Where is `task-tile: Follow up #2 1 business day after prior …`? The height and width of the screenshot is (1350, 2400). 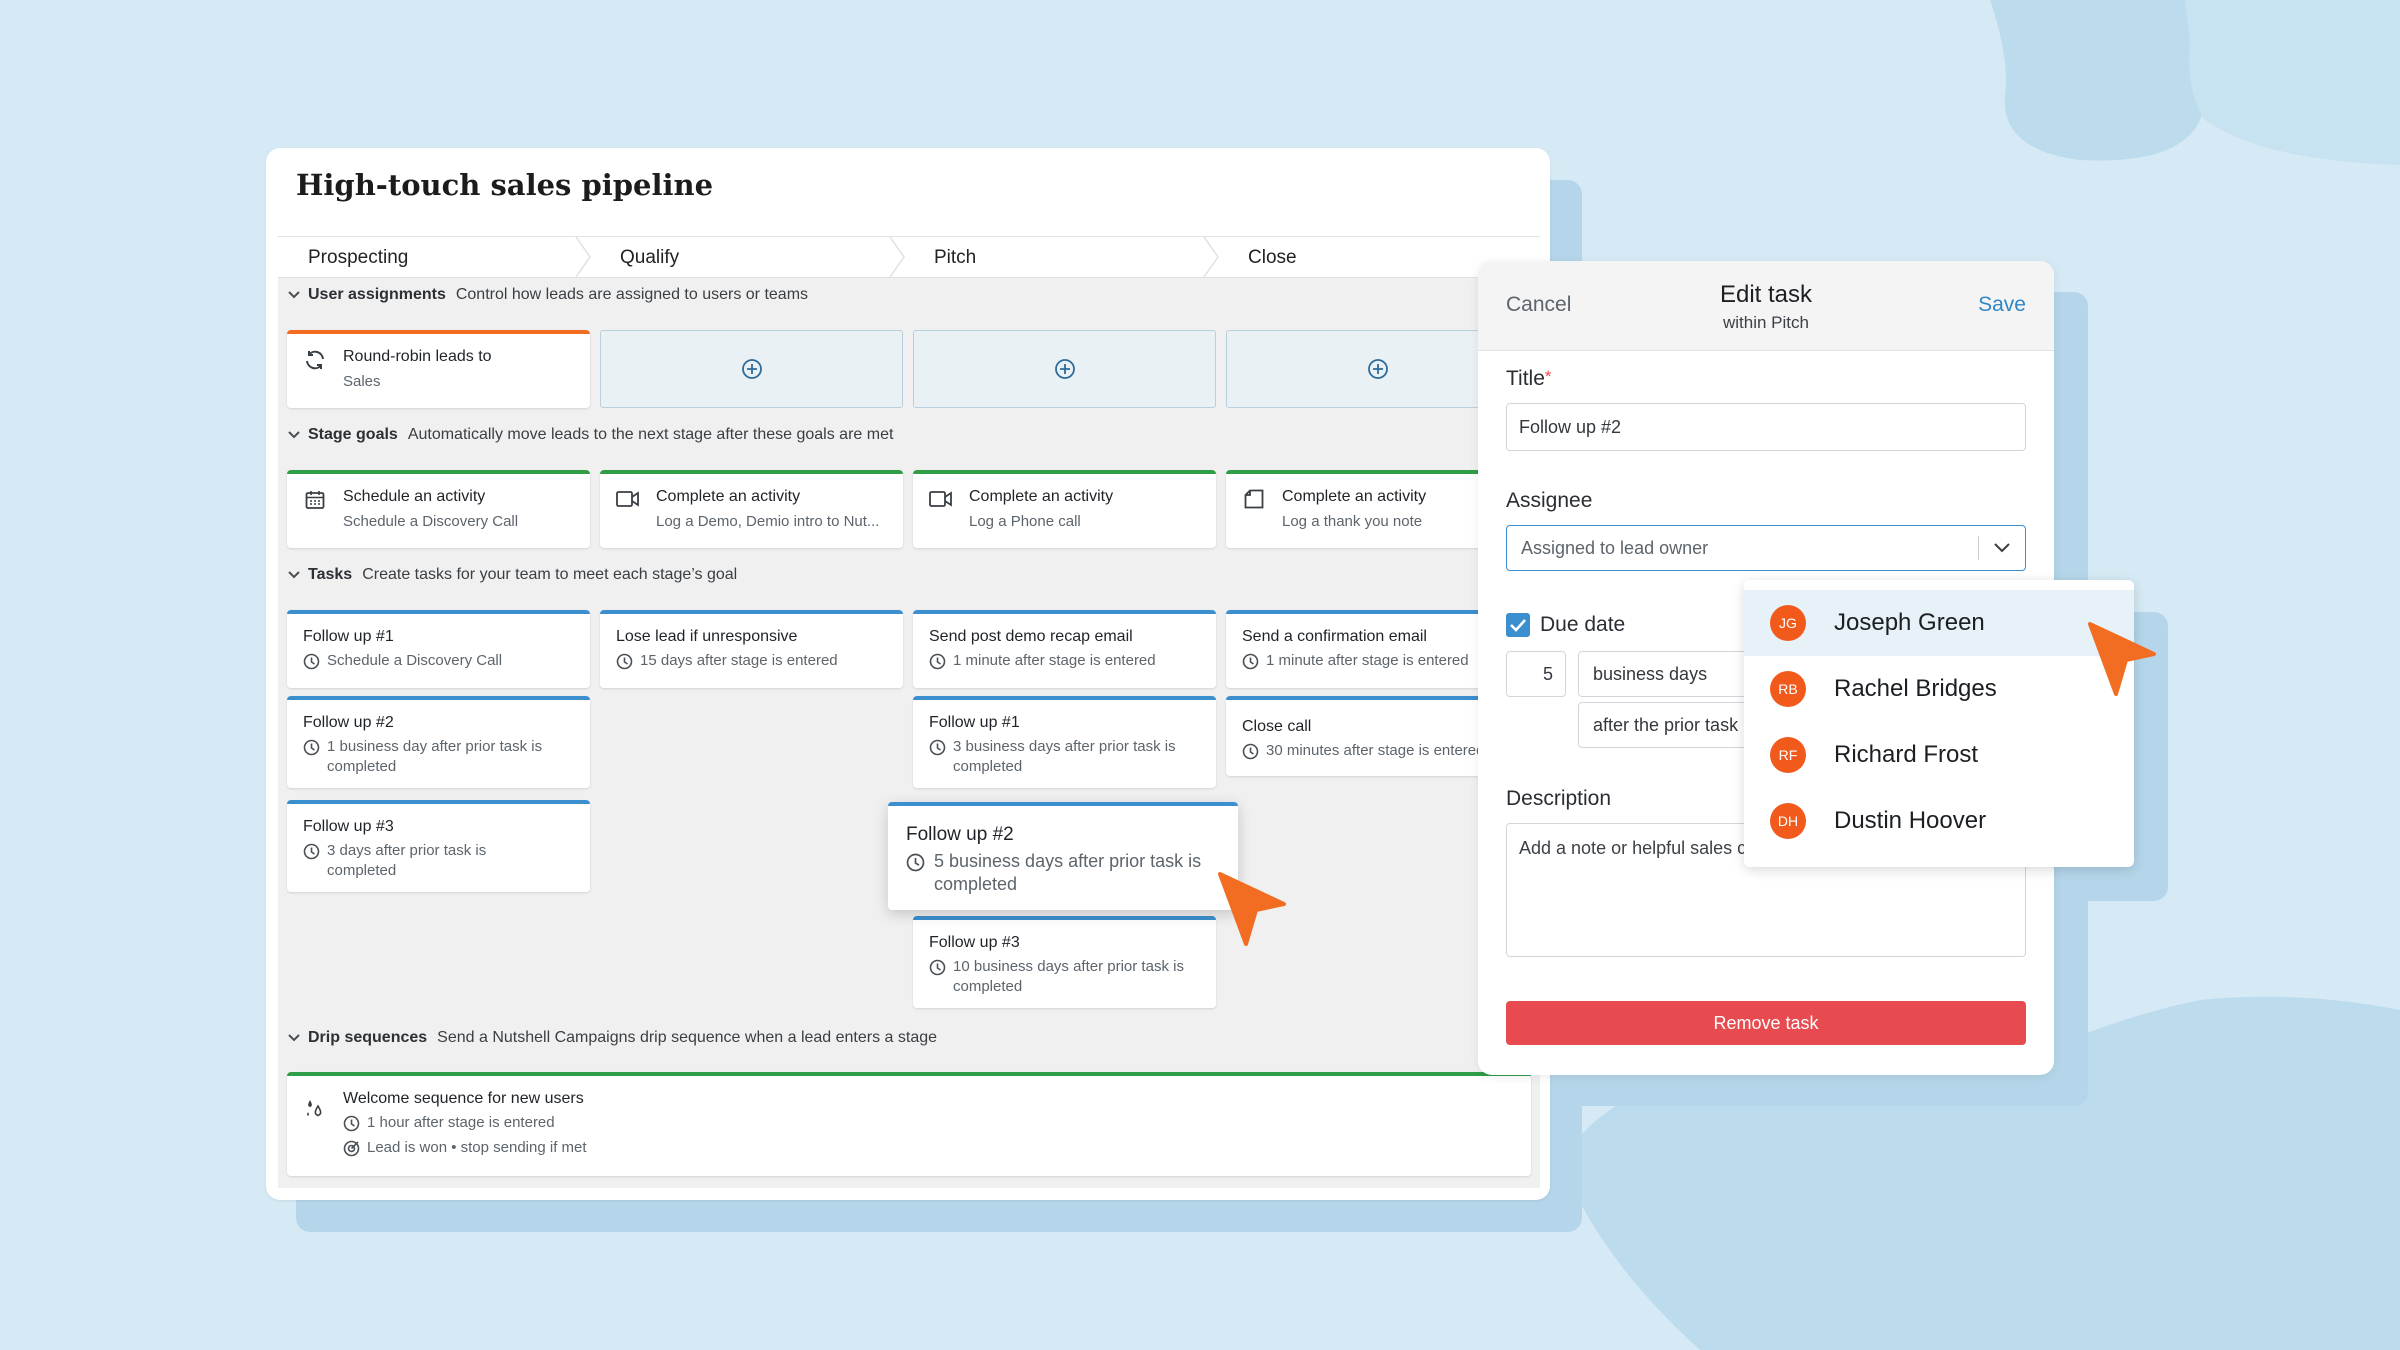
task-tile: Follow up #2 1 business day after prior … is located at coordinates (438, 742).